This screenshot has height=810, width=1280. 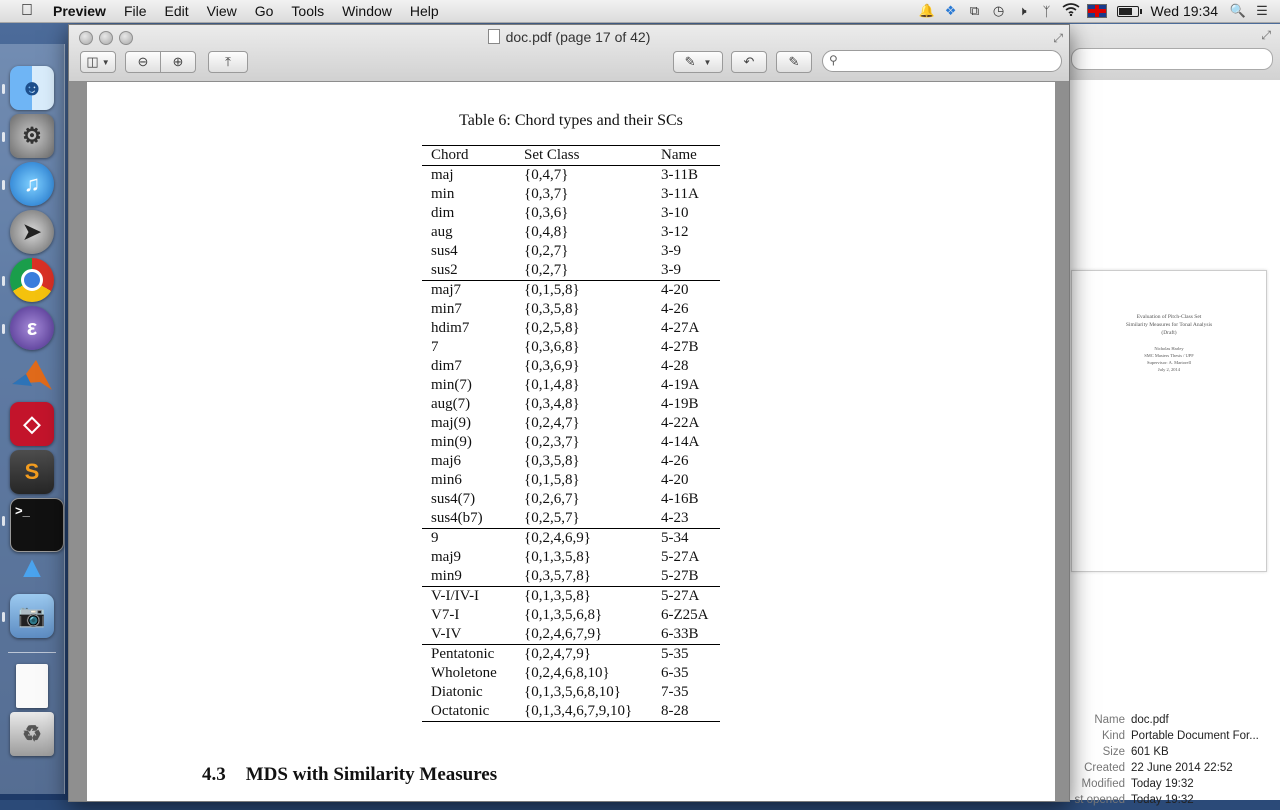 I want to click on keynote-icon: ▲, so click(x=32, y=568).